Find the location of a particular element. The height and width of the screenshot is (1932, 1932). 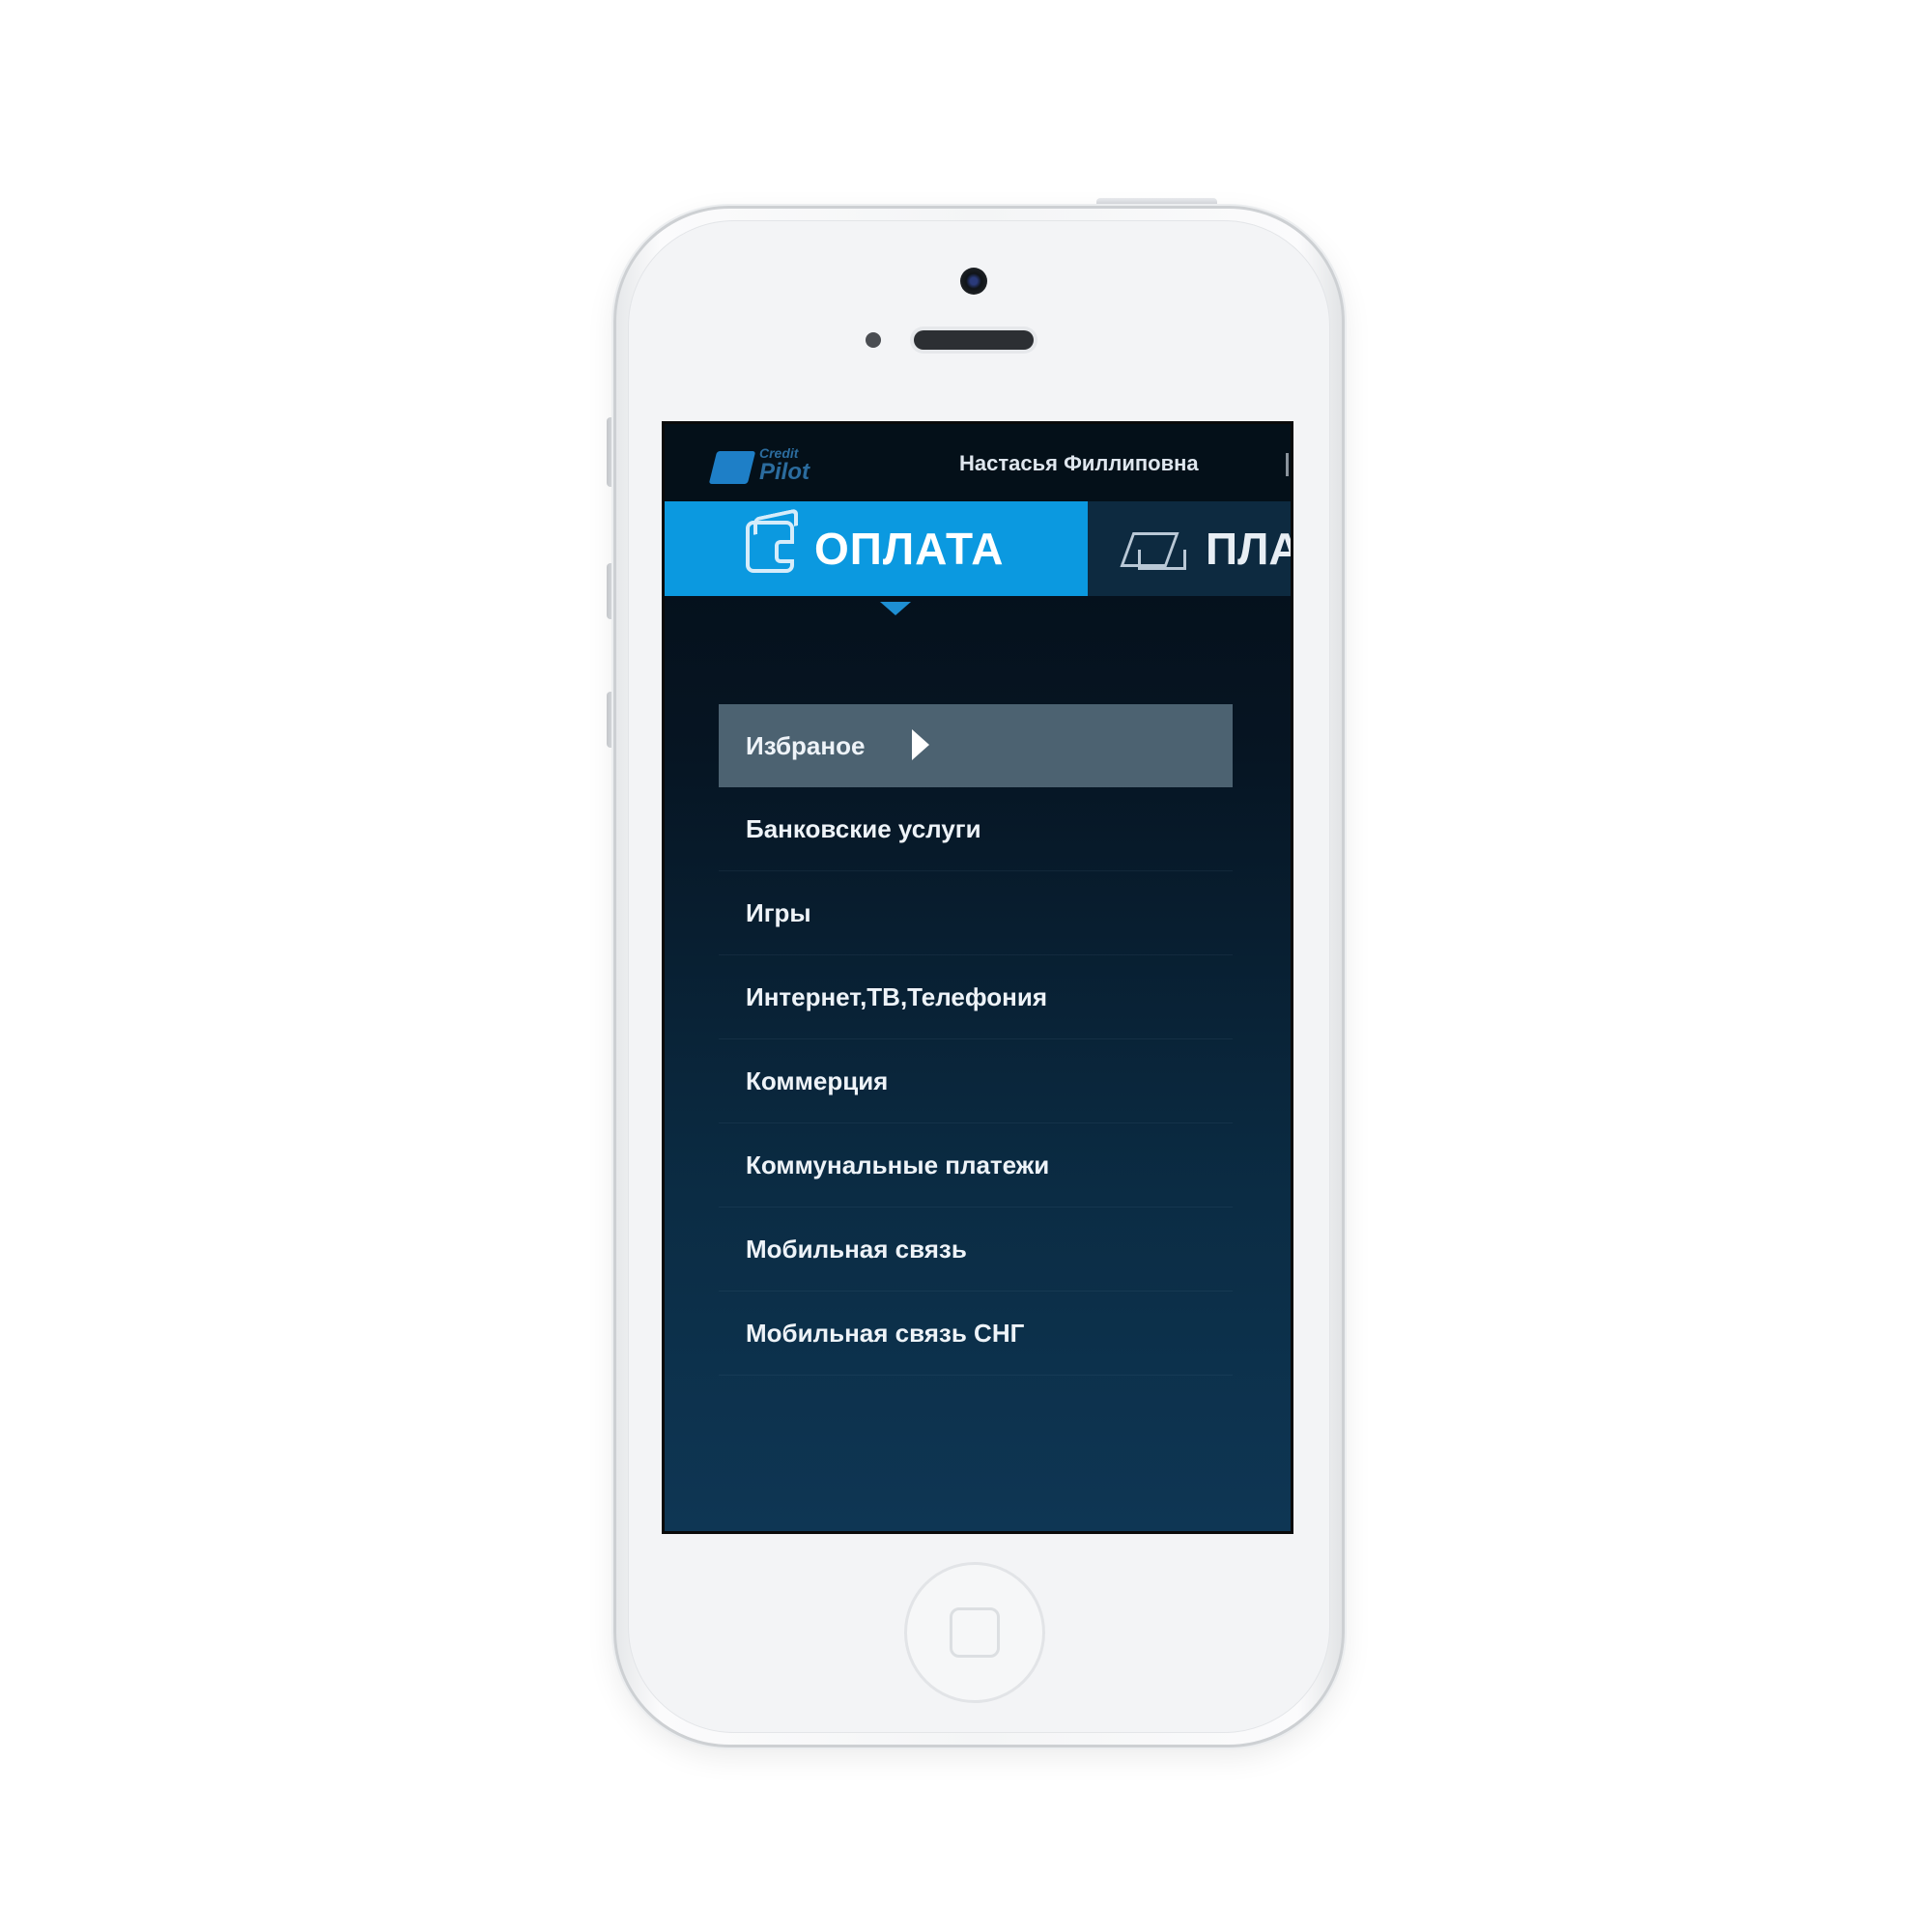

list-item-internet-tv-phone: Интернет,ТВ,Телефония is located at coordinates (976, 997).